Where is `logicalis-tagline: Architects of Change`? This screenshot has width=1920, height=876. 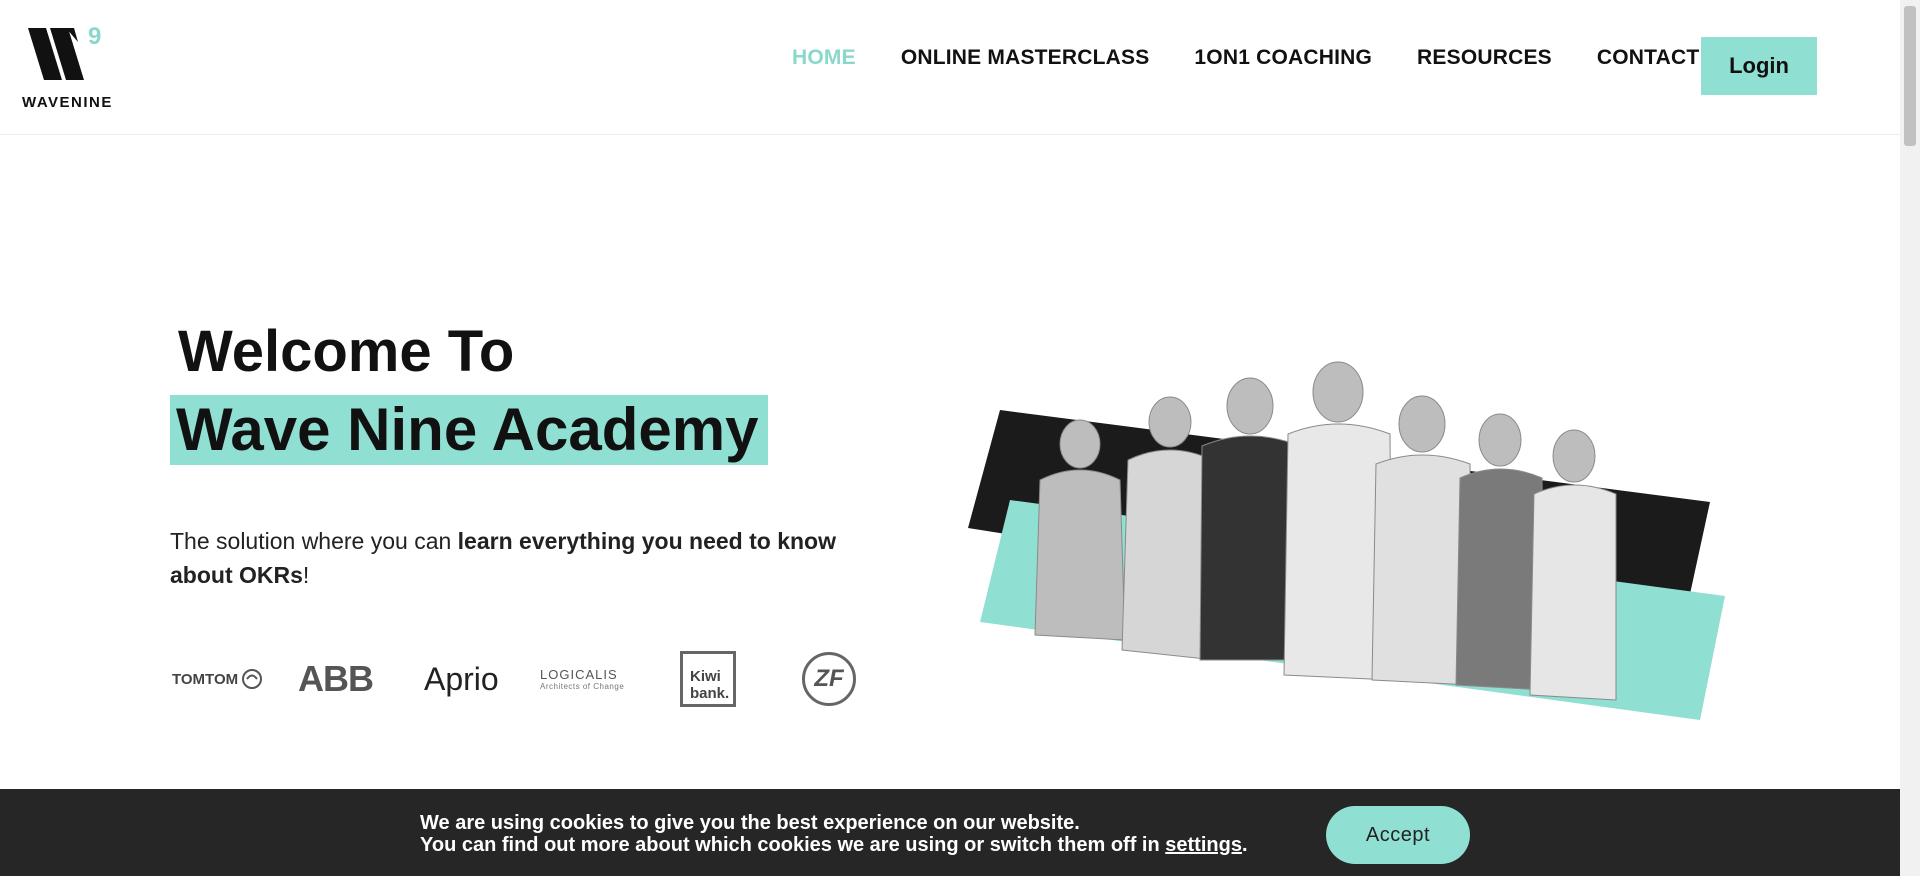
logicalis-tagline: Architects of Change is located at coordinates (582, 686).